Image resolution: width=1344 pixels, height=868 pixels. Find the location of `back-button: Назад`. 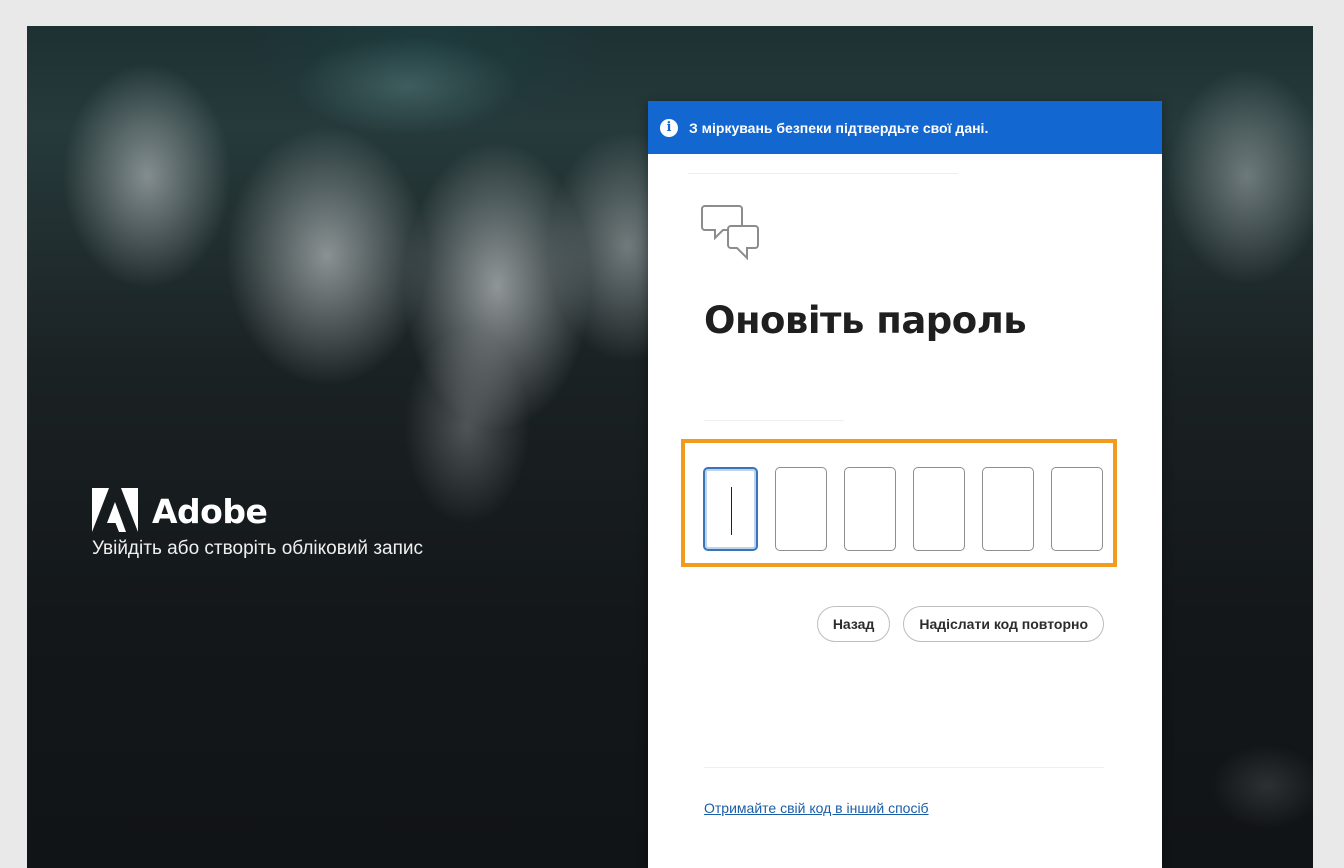

back-button: Назад is located at coordinates (853, 624).